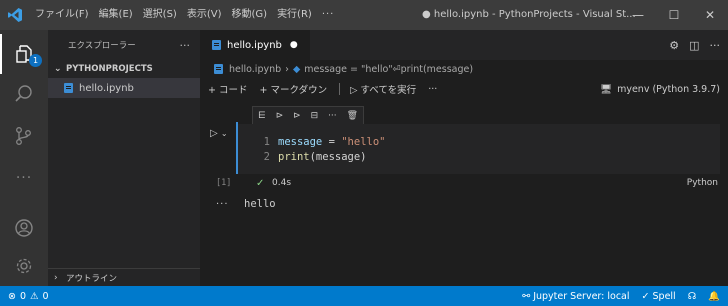  I want to click on menu-edit: 編集(E), so click(116, 15).